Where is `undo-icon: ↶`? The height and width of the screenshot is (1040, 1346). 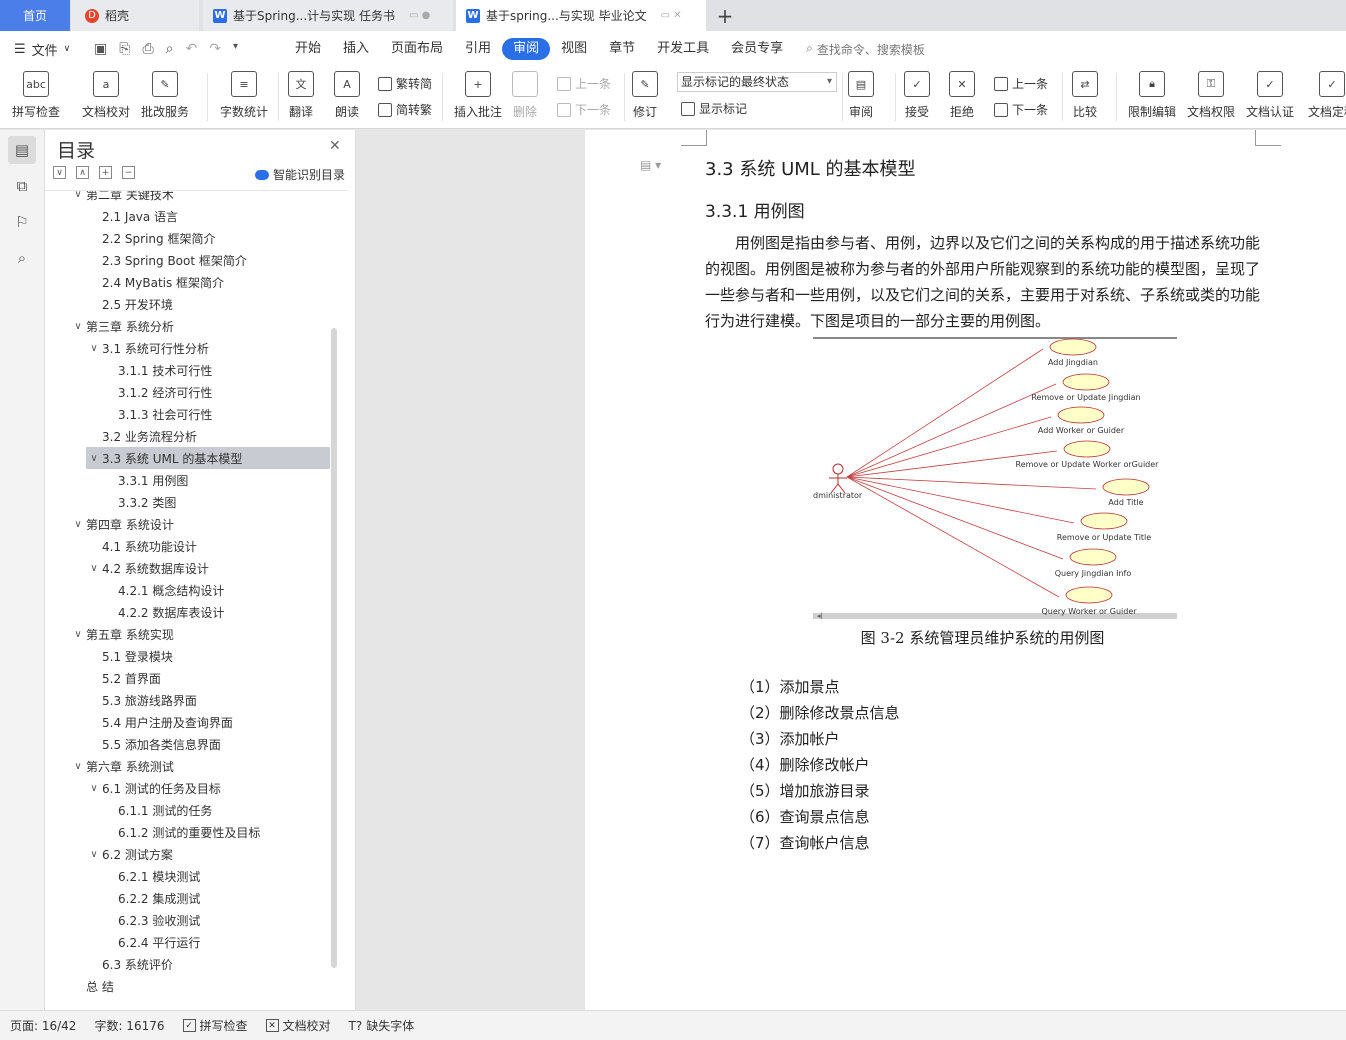
undo-icon: ↶ is located at coordinates (191, 49).